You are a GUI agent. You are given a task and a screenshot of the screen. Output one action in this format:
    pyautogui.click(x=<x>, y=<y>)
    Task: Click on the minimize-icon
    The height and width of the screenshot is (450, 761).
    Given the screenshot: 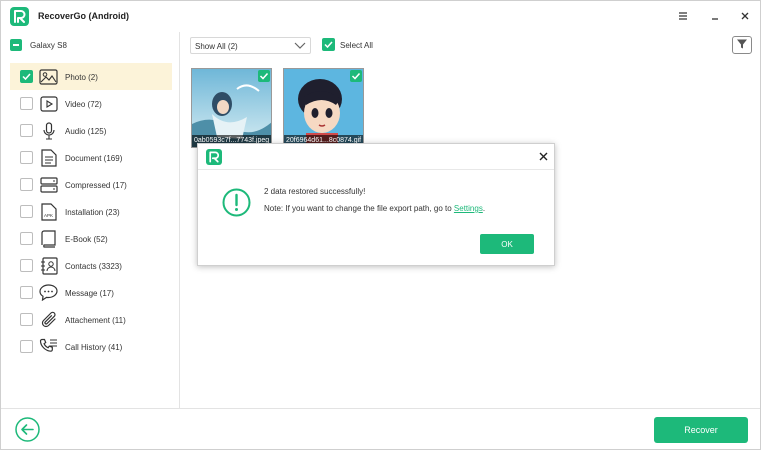 What is the action you would take?
    pyautogui.click(x=715, y=16)
    